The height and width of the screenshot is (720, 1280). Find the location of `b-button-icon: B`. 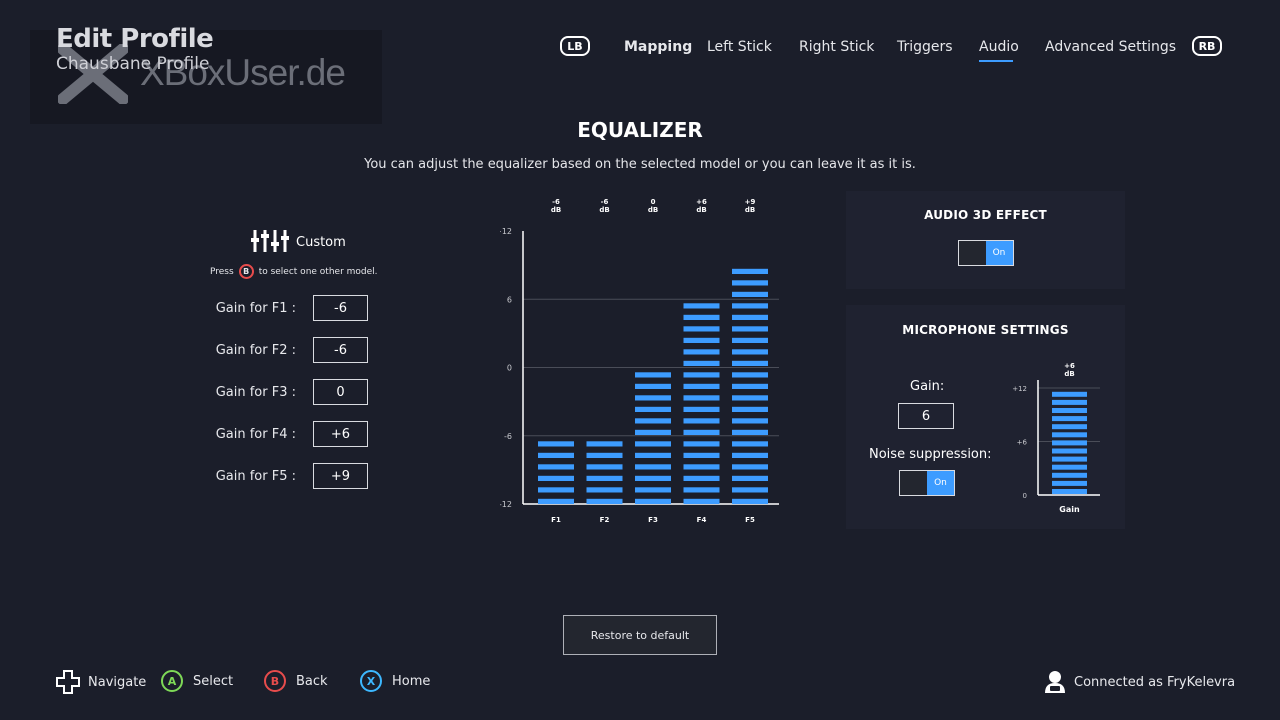

b-button-icon: B is located at coordinates (275, 681).